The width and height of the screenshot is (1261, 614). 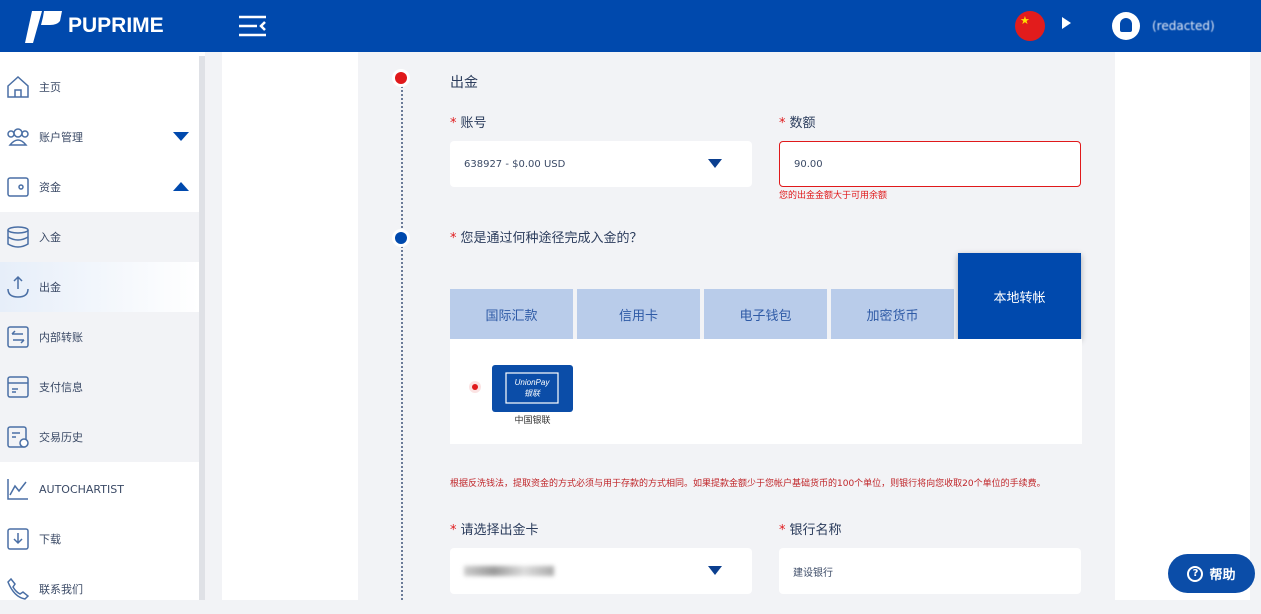 What do you see at coordinates (99, 187) in the screenshot?
I see `sidebar-item-funds: 资金` at bounding box center [99, 187].